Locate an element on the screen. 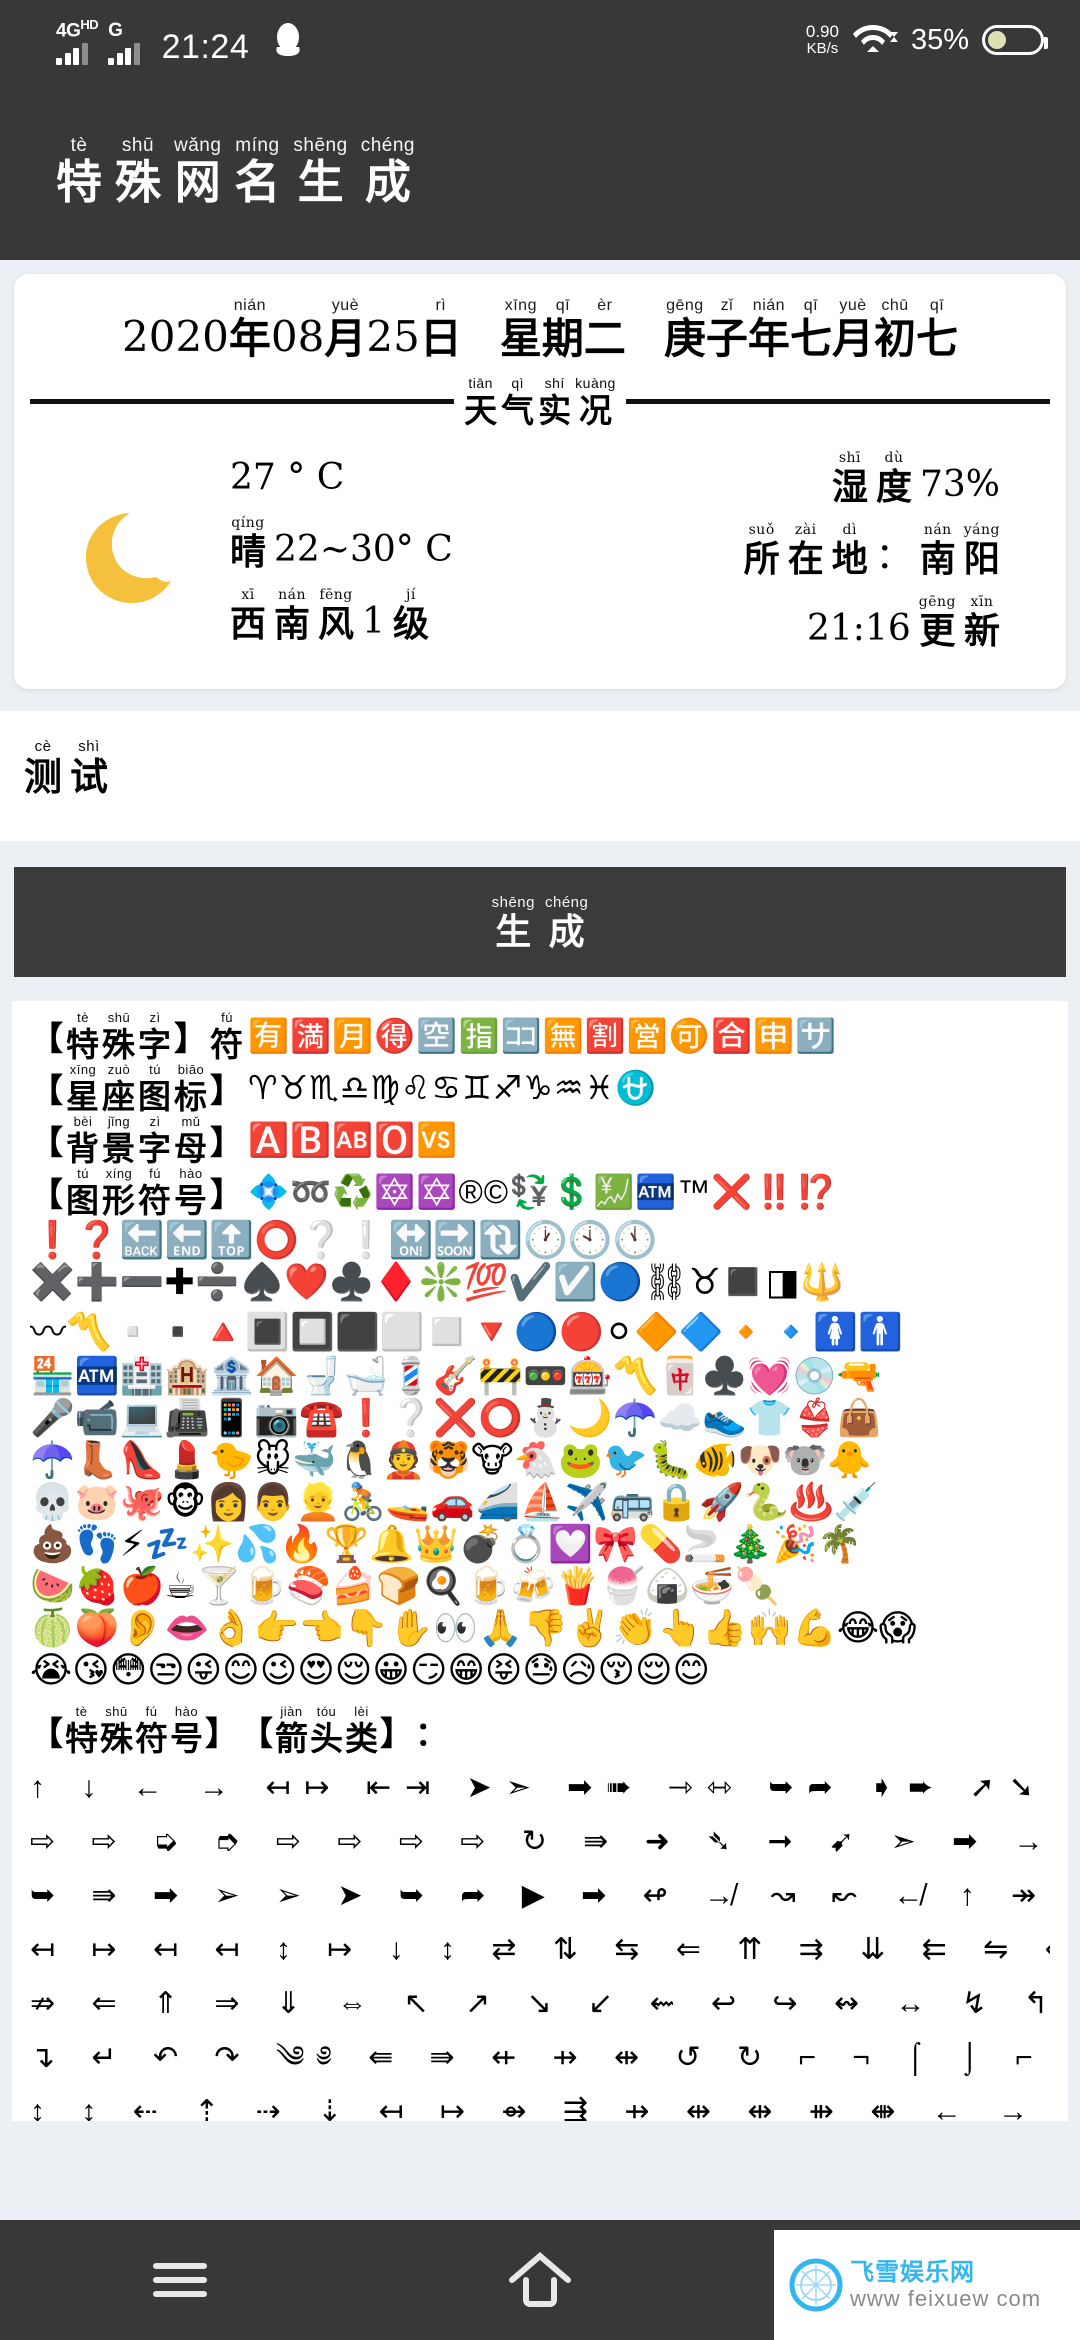 The image size is (1080, 2340). title-char: wǎng 网 is located at coordinates (197, 170).